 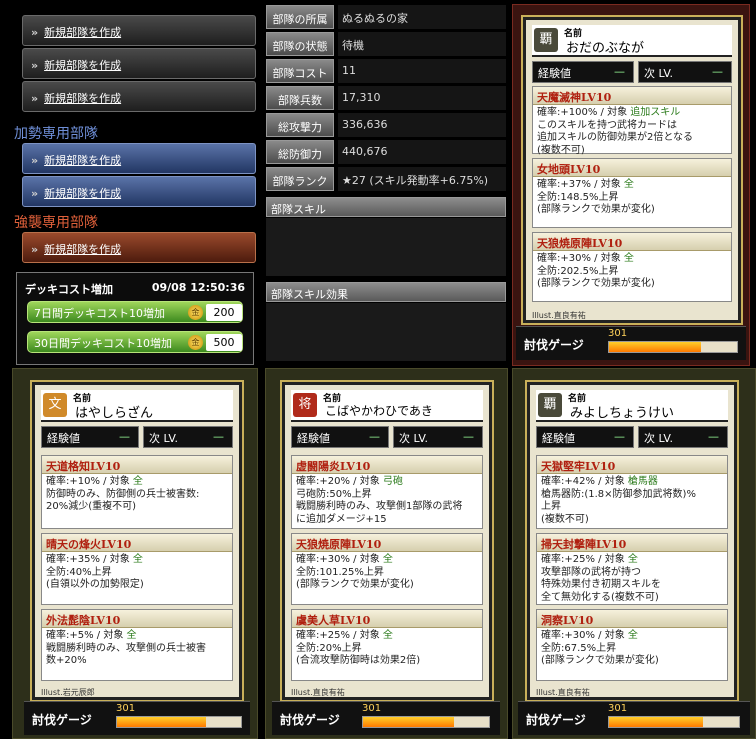 What do you see at coordinates (300, 152) in the screenshot?
I see `info-label: 総防御力` at bounding box center [300, 152].